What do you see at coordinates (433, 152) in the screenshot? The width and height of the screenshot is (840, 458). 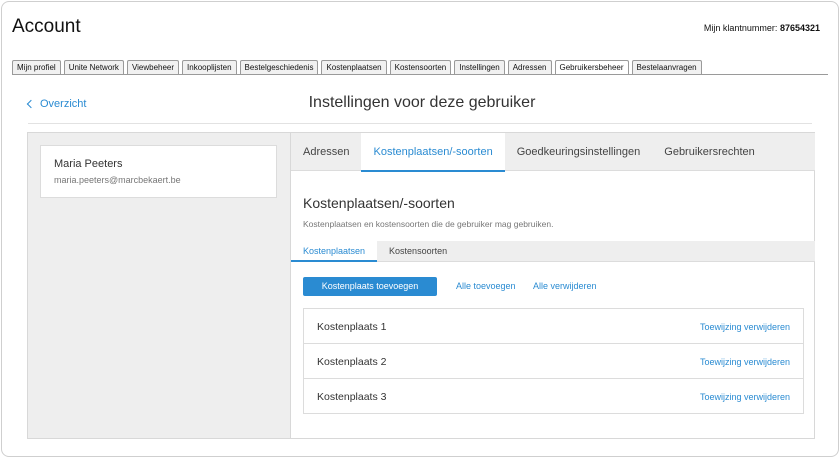 I see `tab-kostenplaatsen-soorten: Kostenplaatsen/-soorten` at bounding box center [433, 152].